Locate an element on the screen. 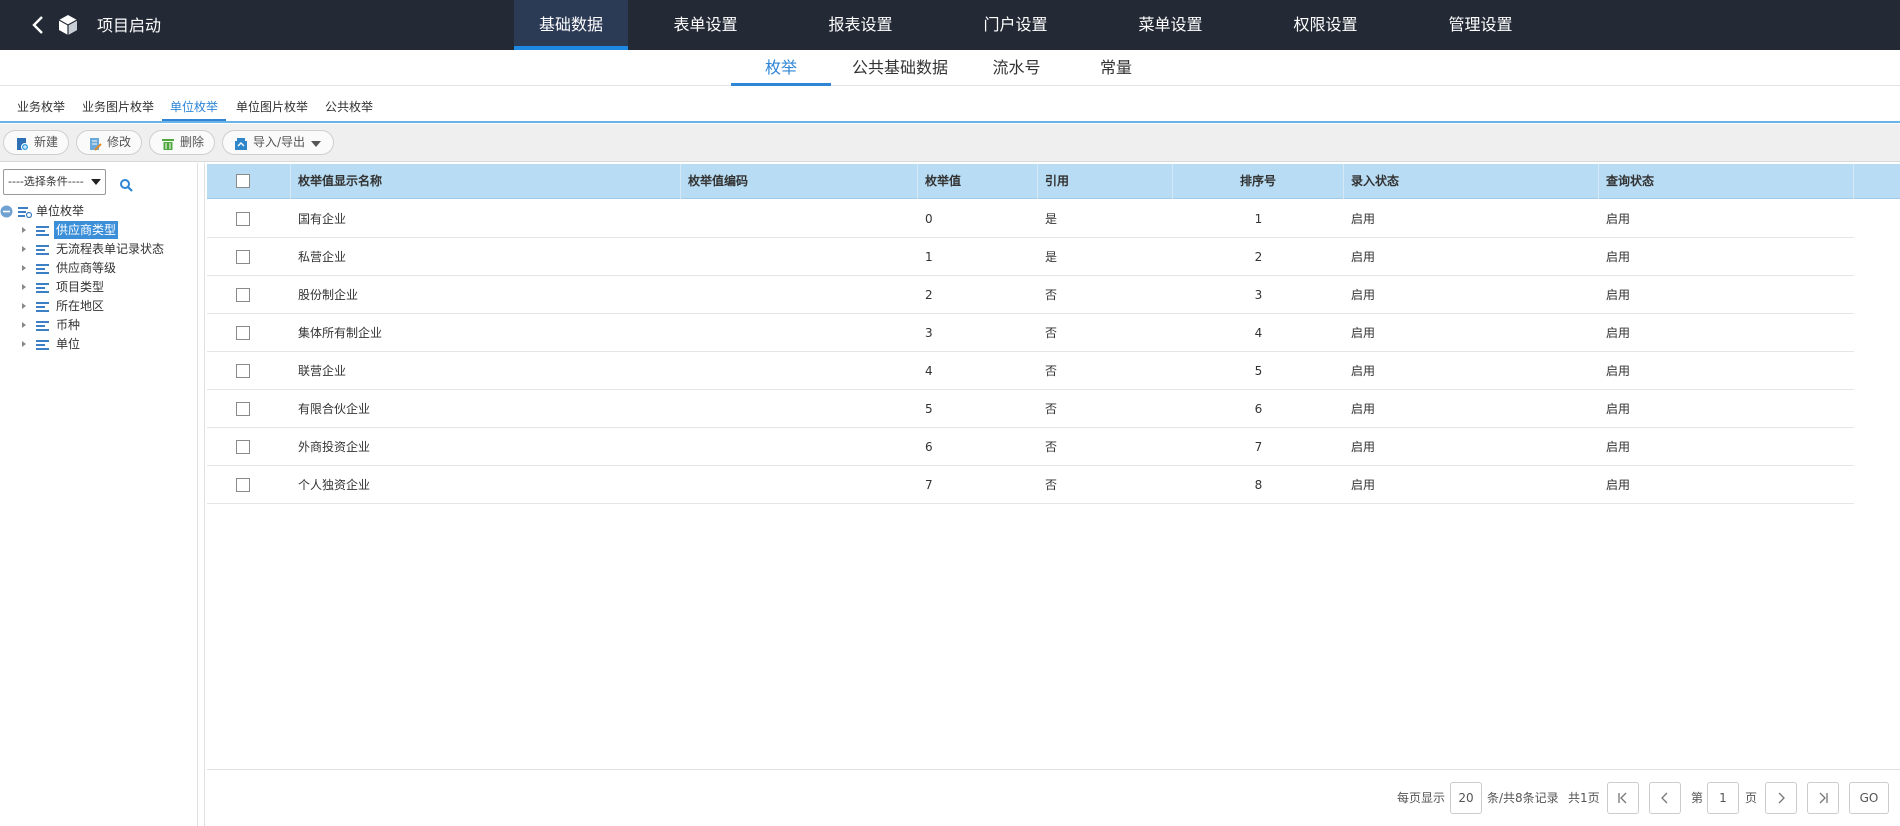 This screenshot has width=1900, height=826. per-page-input: 20 is located at coordinates (1466, 798).